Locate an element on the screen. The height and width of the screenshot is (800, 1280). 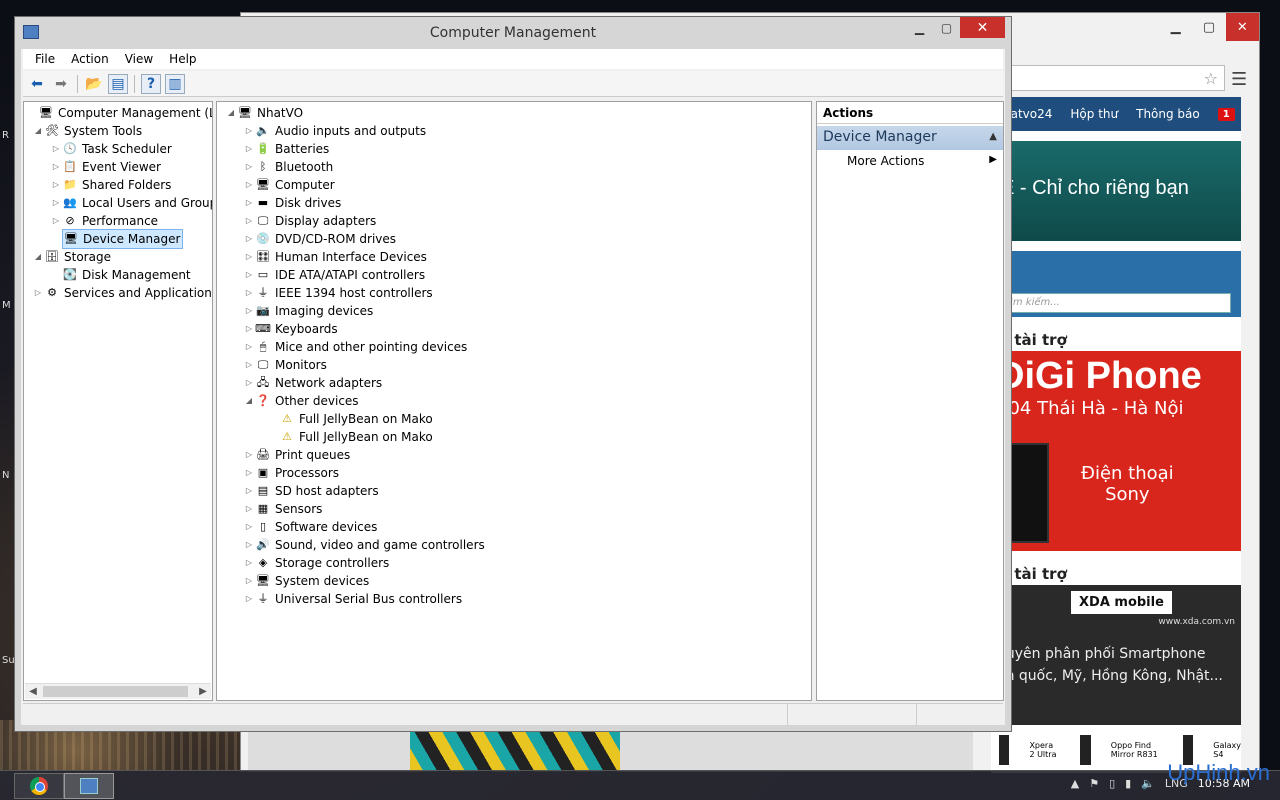
scroll-right-icon: ▶ is located at coordinates (203, 692).